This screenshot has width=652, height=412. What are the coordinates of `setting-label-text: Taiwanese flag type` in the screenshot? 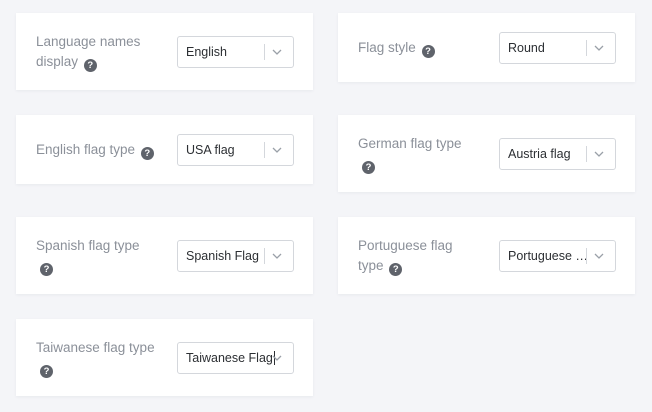 It's located at (95, 347).